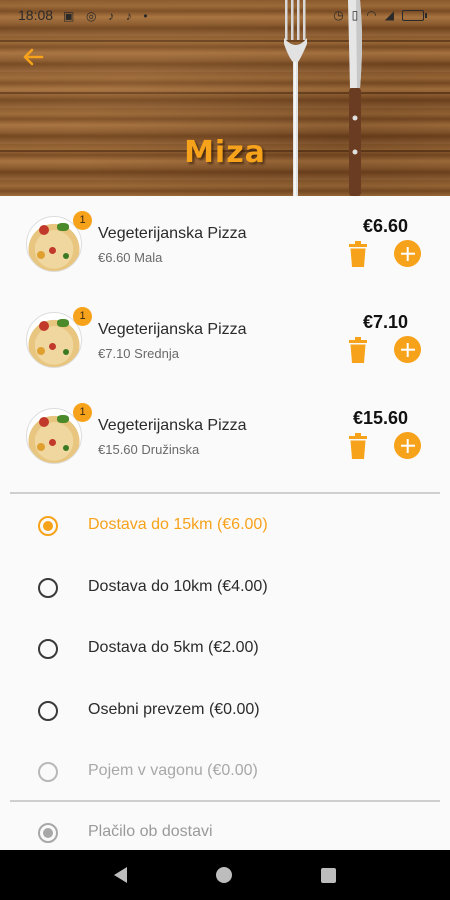 This screenshot has height=900, width=450. I want to click on notification-icon: ◎, so click(91, 15).